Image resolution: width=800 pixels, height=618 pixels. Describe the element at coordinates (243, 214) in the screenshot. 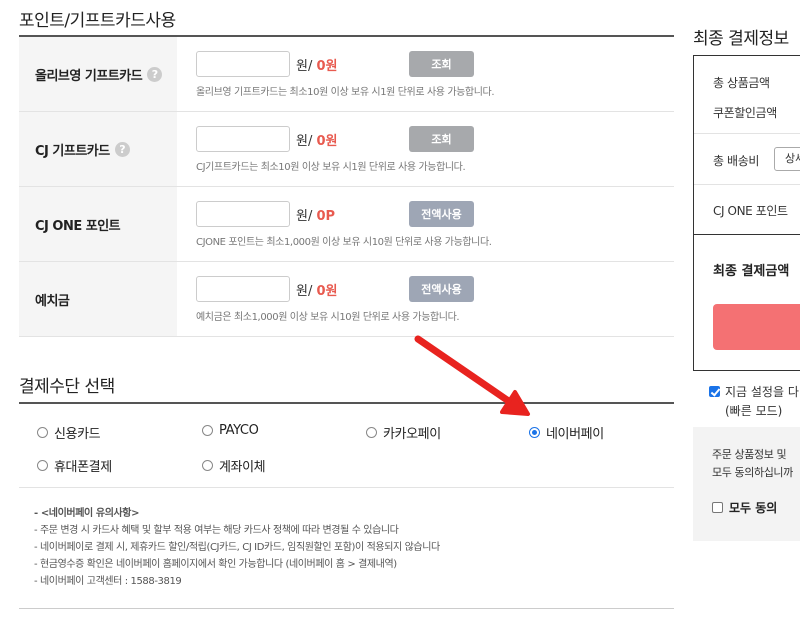

I see `point-amount-input` at that location.